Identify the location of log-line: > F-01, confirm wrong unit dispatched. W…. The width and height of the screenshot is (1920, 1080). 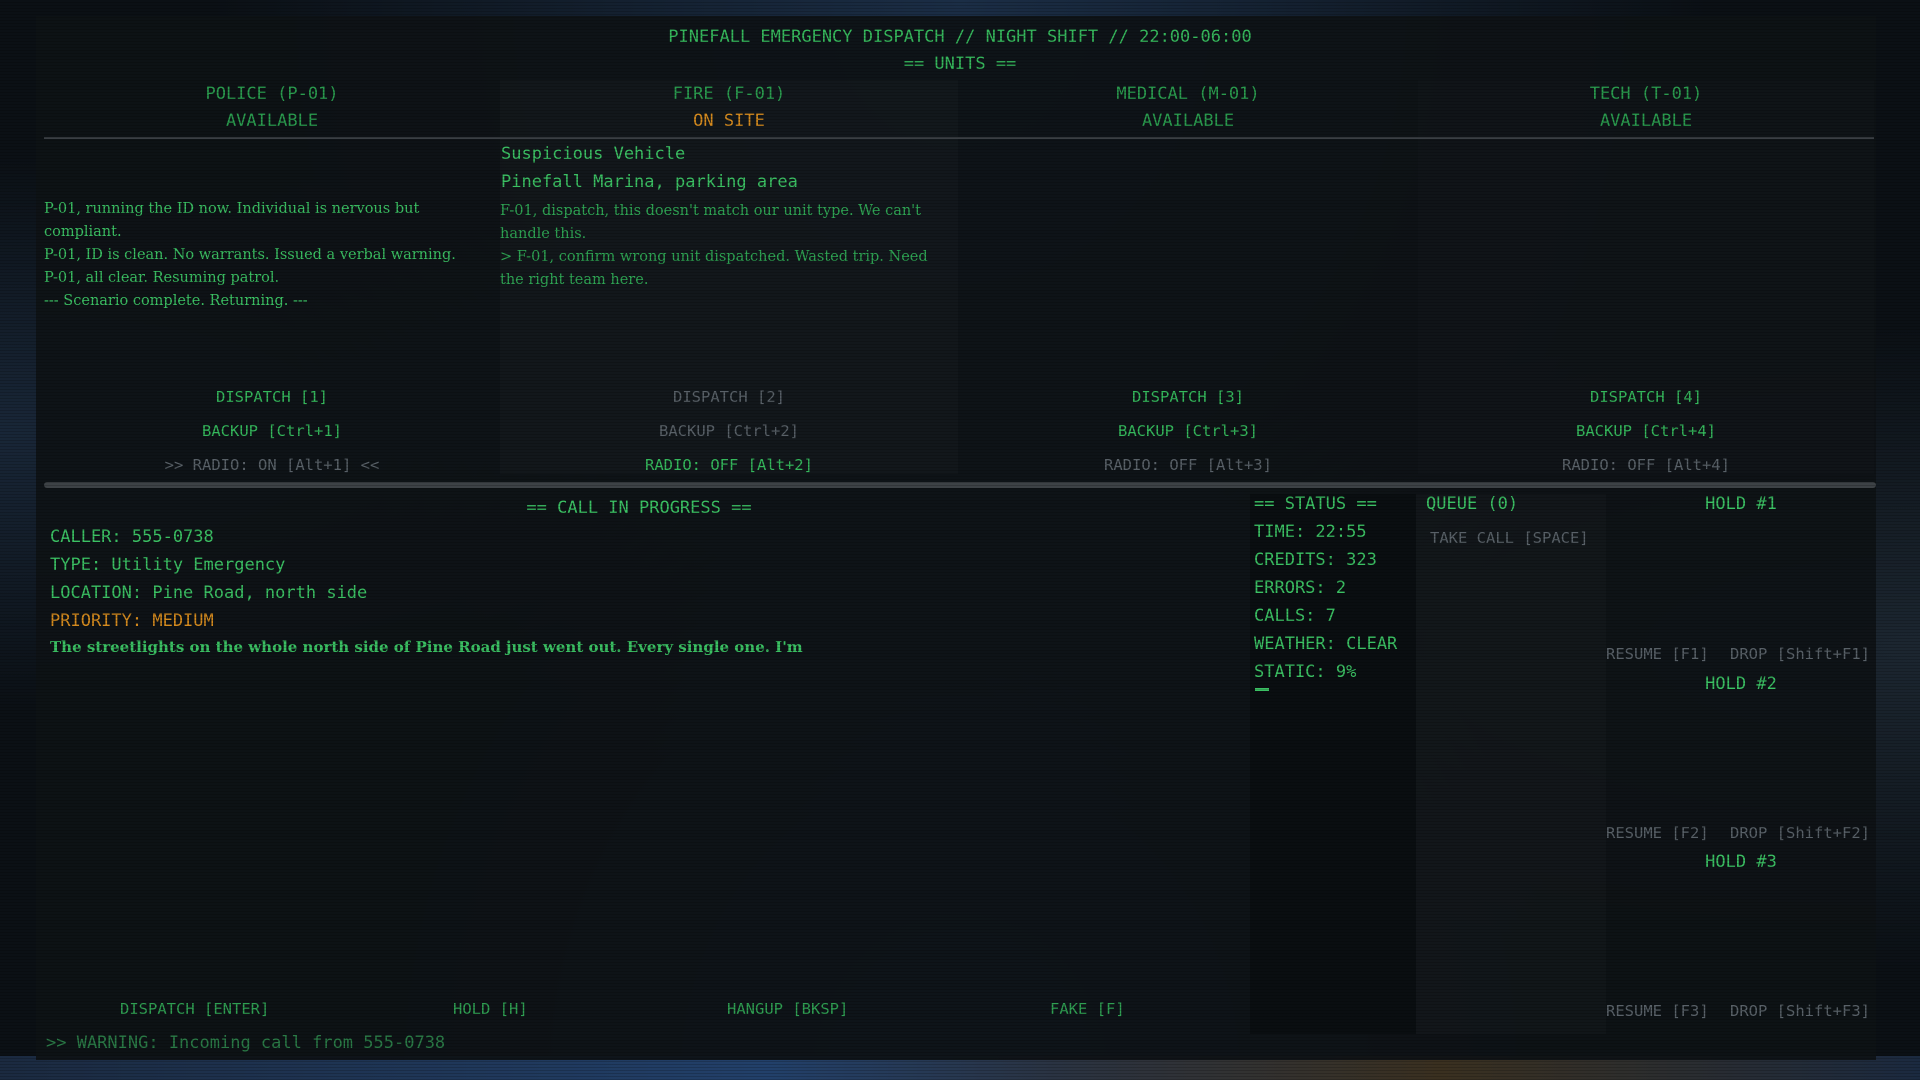
(714, 268).